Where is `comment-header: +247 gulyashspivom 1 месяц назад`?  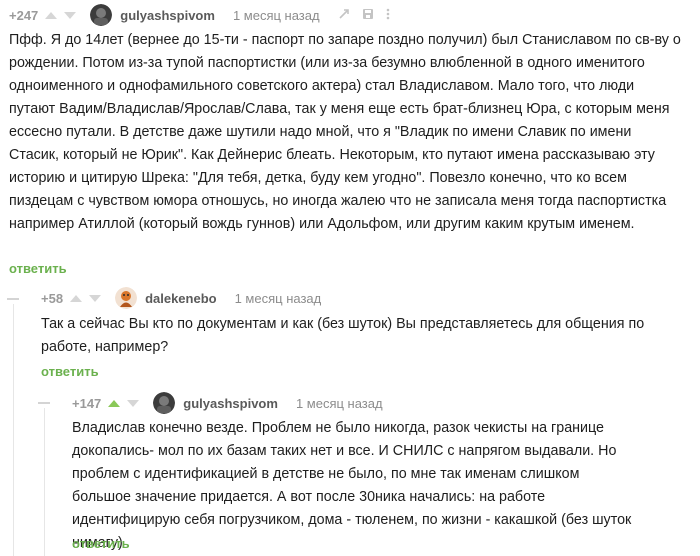 comment-header: +247 gulyashspivom 1 месяц назад is located at coordinates (199, 15).